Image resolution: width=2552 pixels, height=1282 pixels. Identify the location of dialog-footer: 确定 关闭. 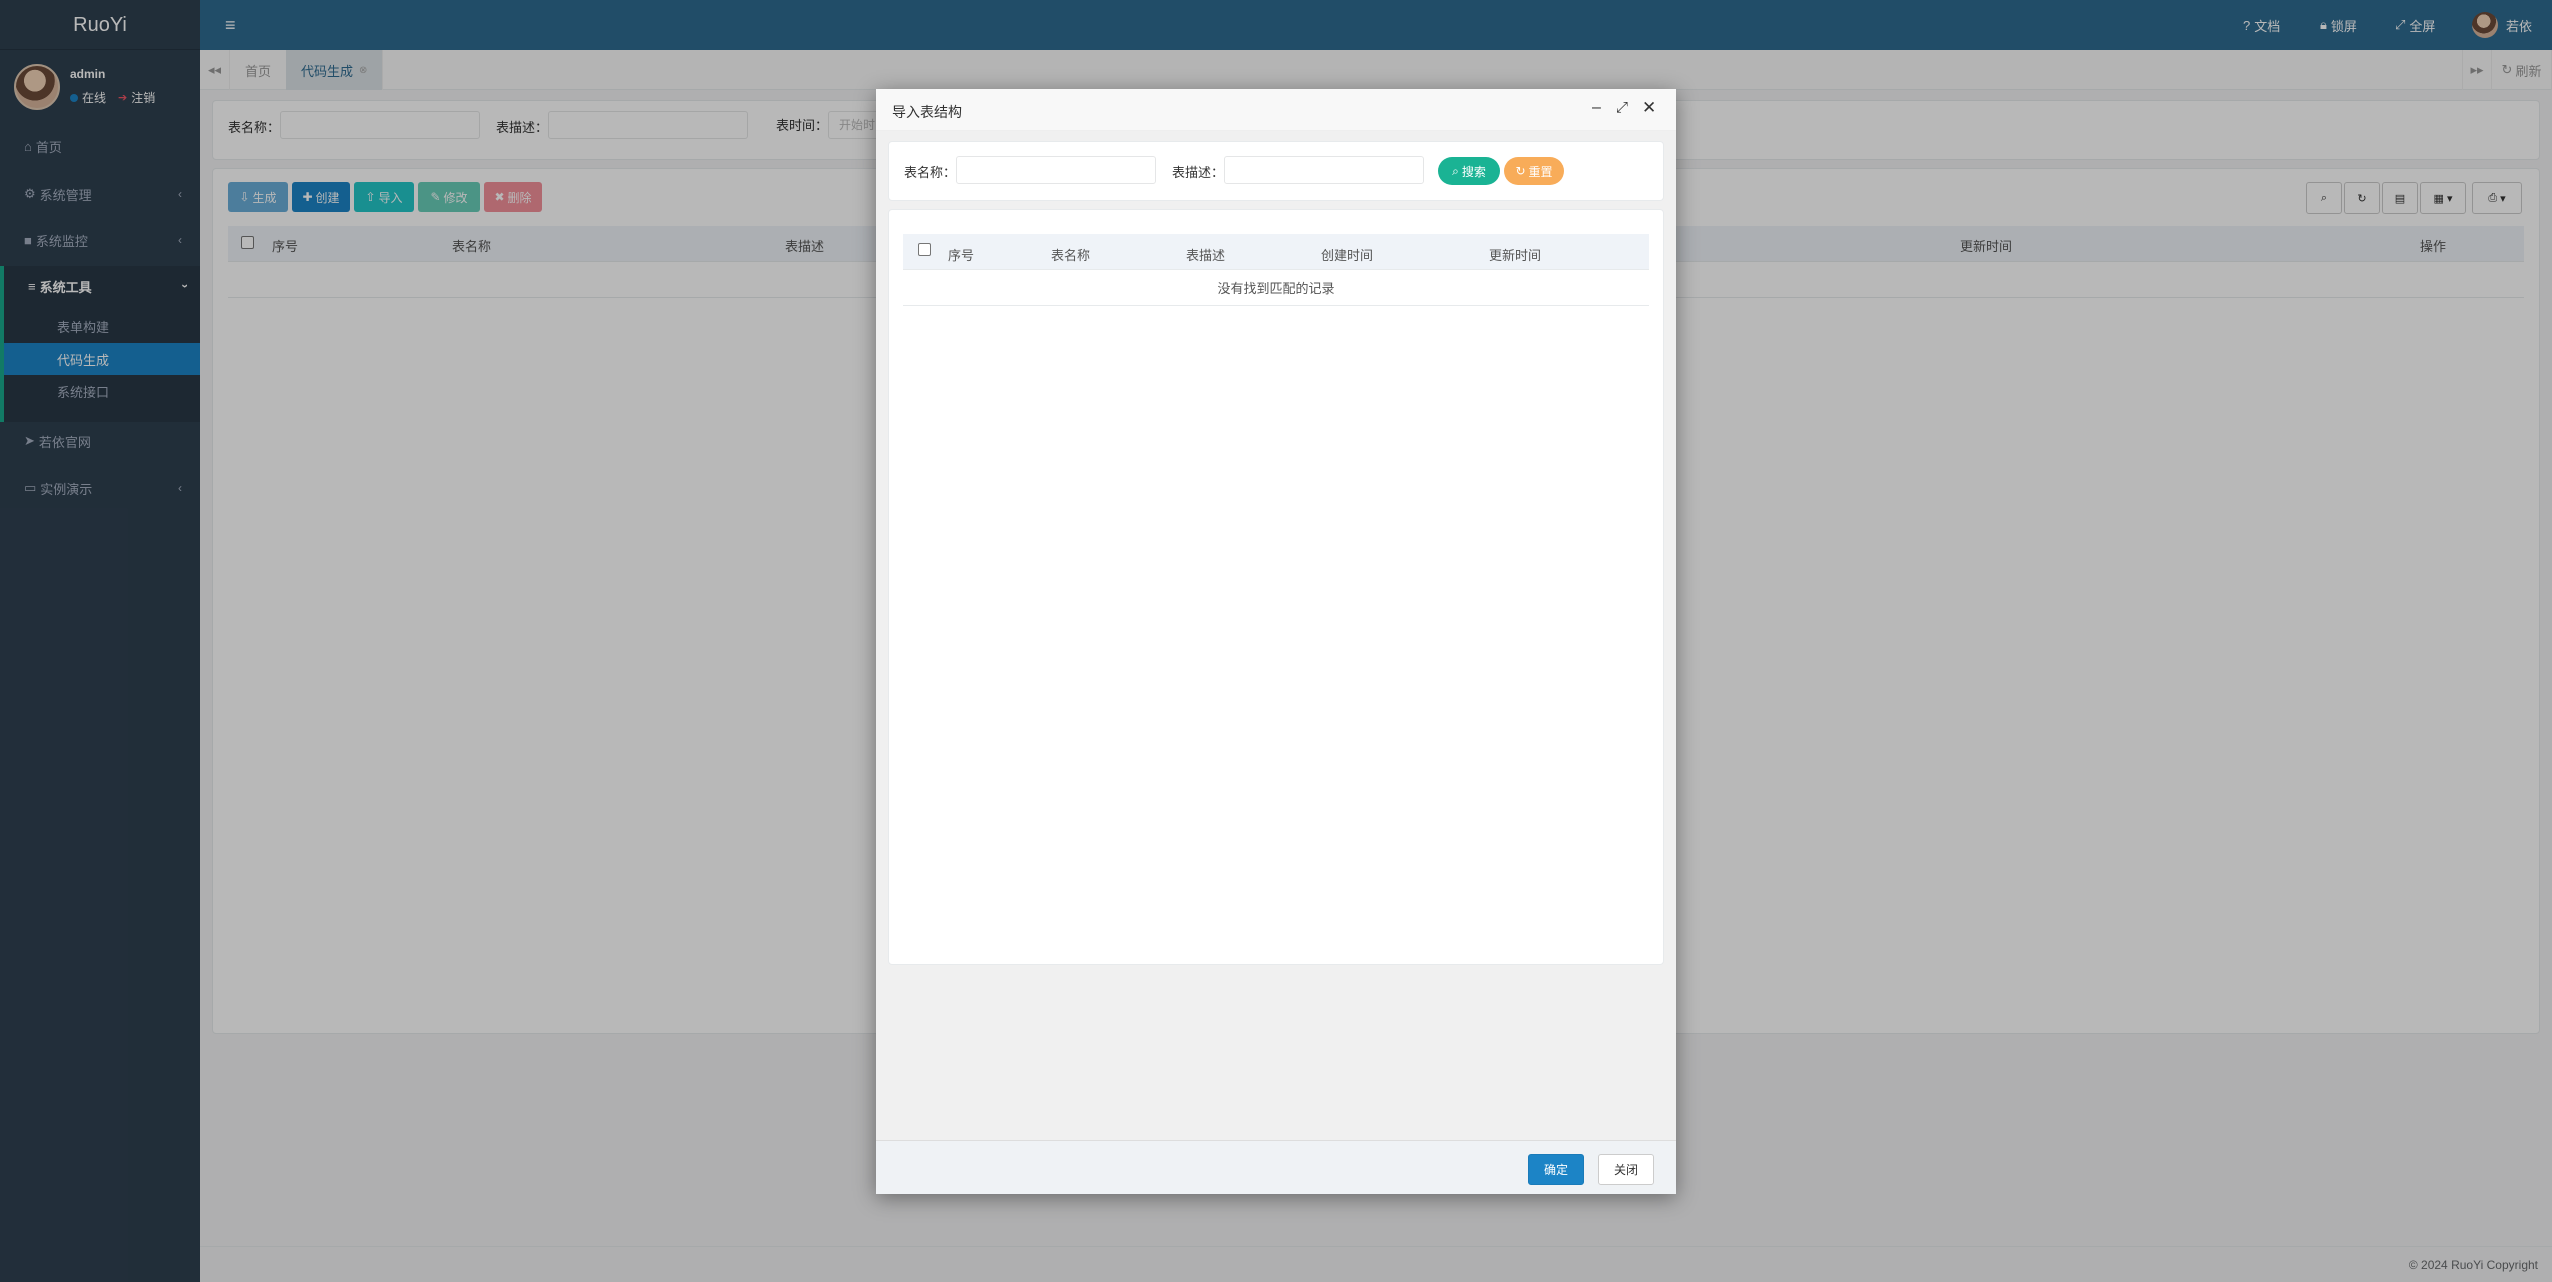
(1276, 1167).